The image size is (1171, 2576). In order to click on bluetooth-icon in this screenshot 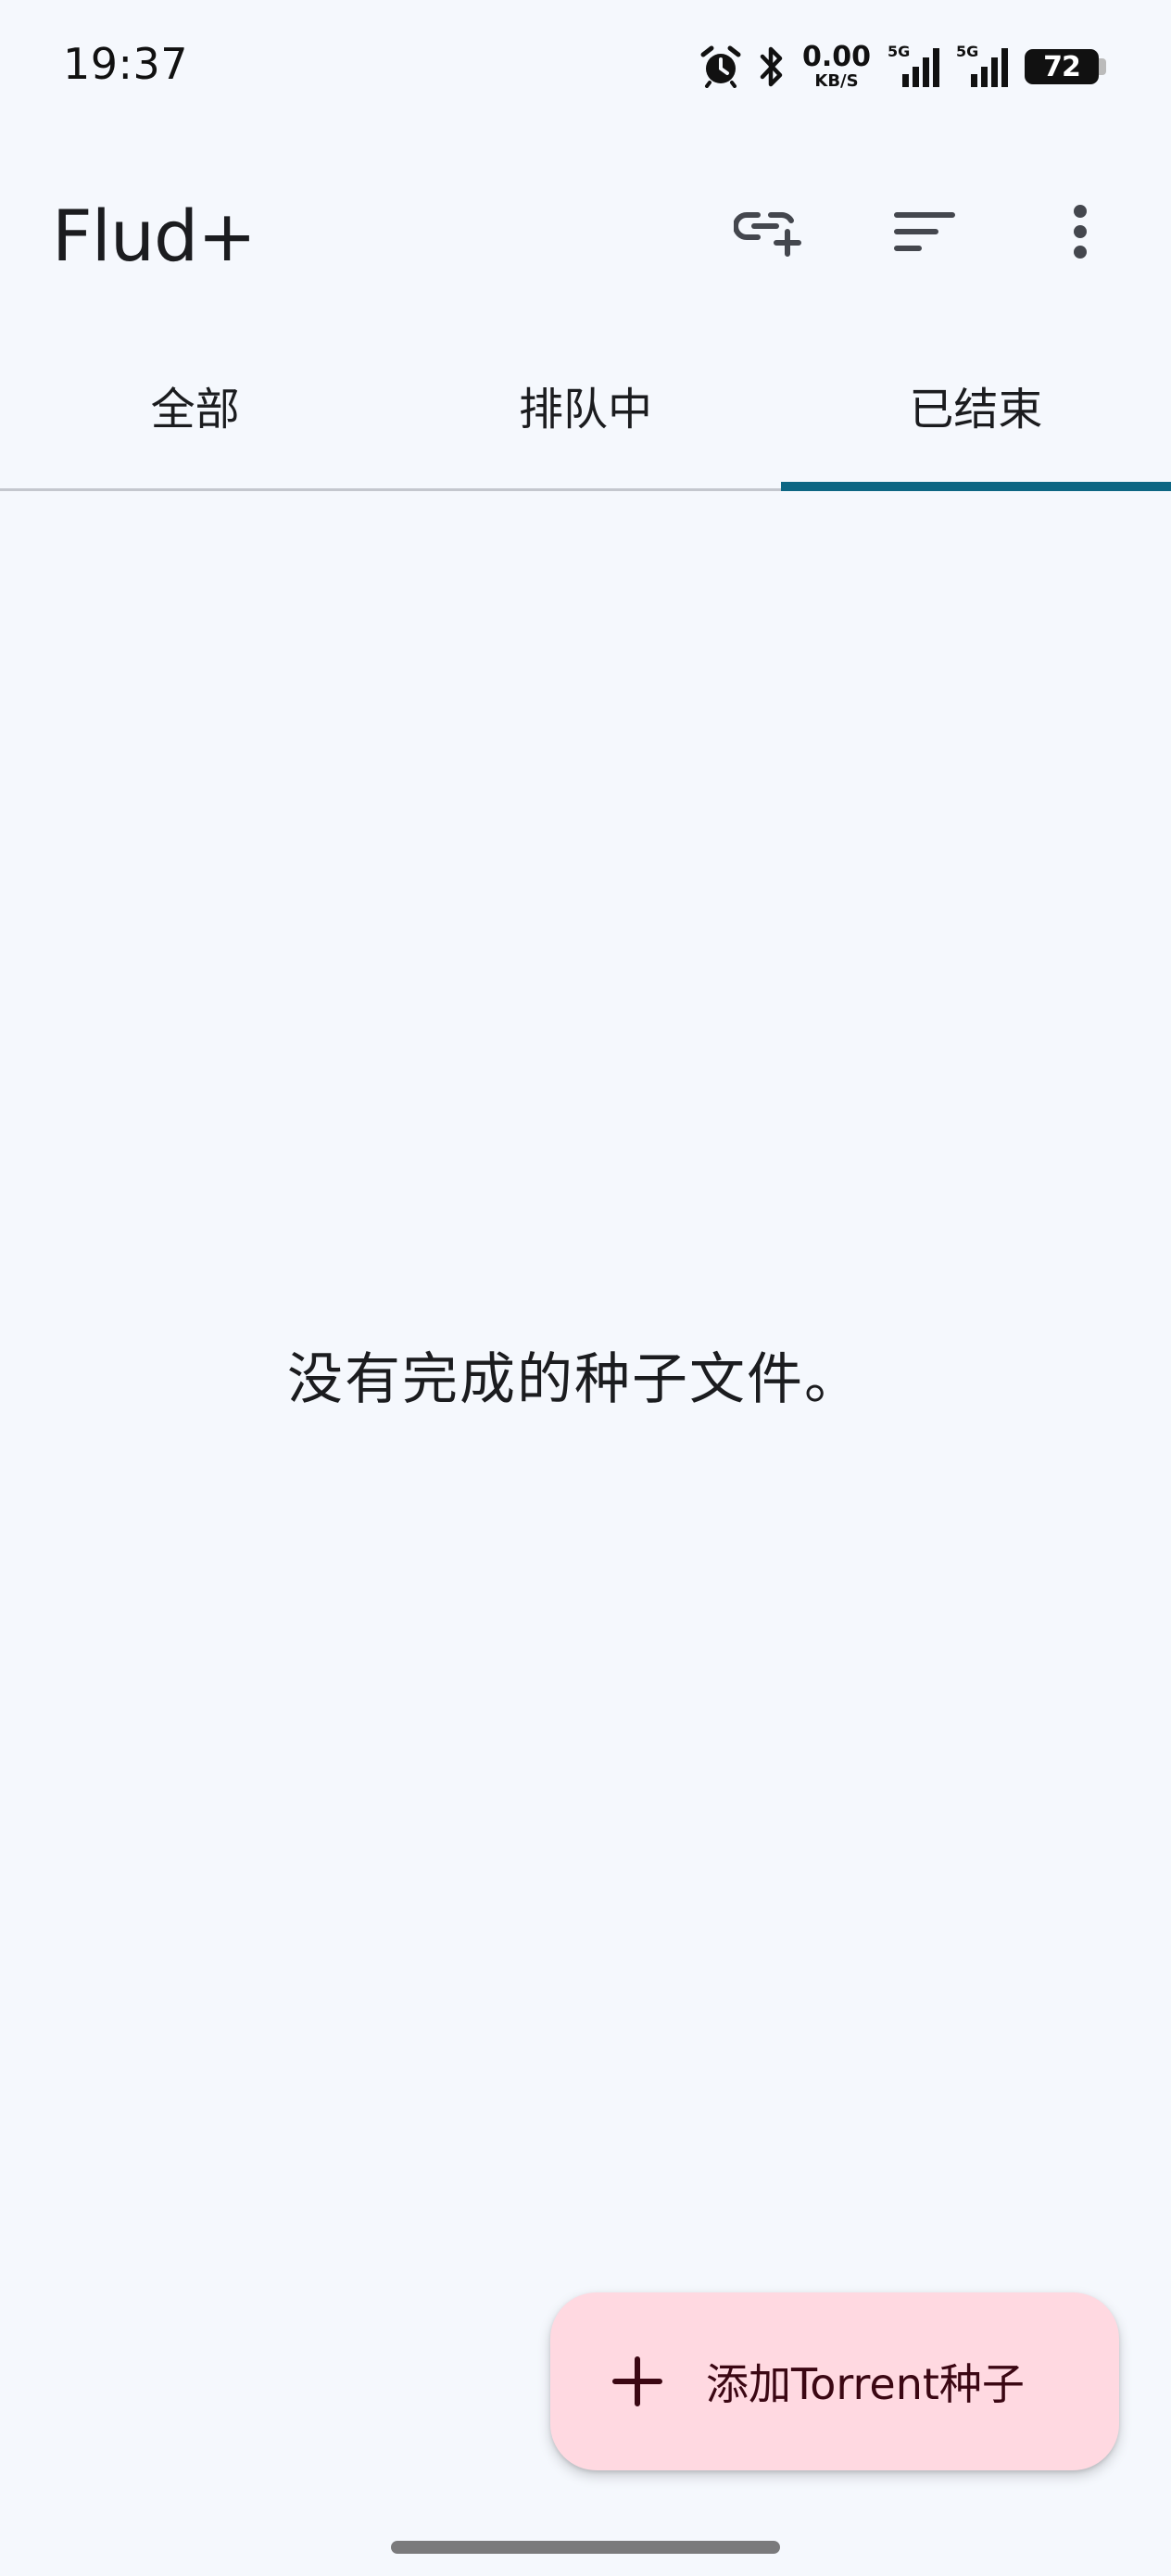, I will do `click(772, 66)`.